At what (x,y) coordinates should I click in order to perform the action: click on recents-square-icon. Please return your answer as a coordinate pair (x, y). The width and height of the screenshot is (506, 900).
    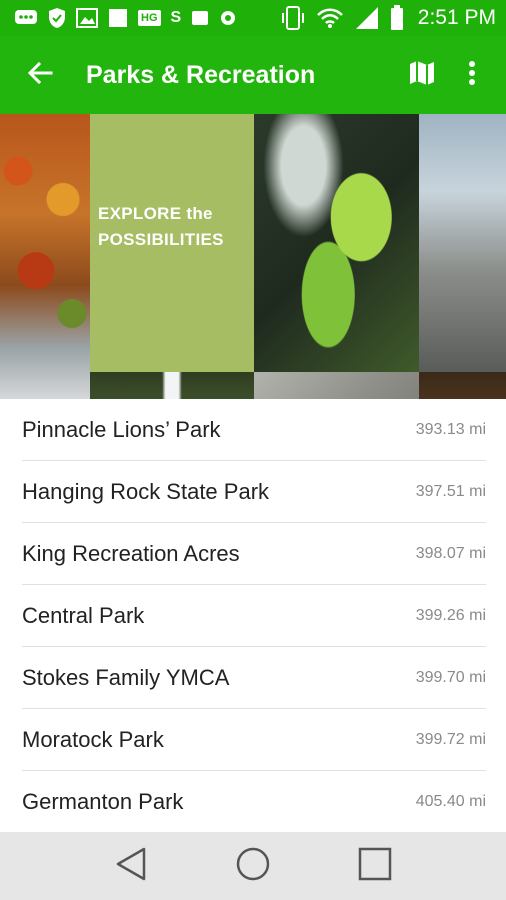
    Looking at the image, I should click on (375, 866).